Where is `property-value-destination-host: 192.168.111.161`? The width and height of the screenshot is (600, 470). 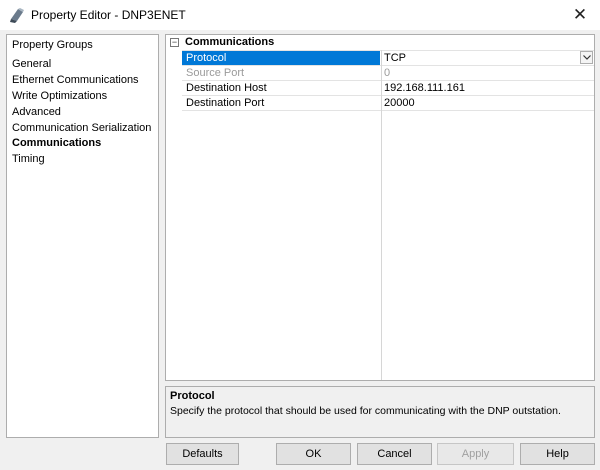 property-value-destination-host: 192.168.111.161 is located at coordinates (487, 88).